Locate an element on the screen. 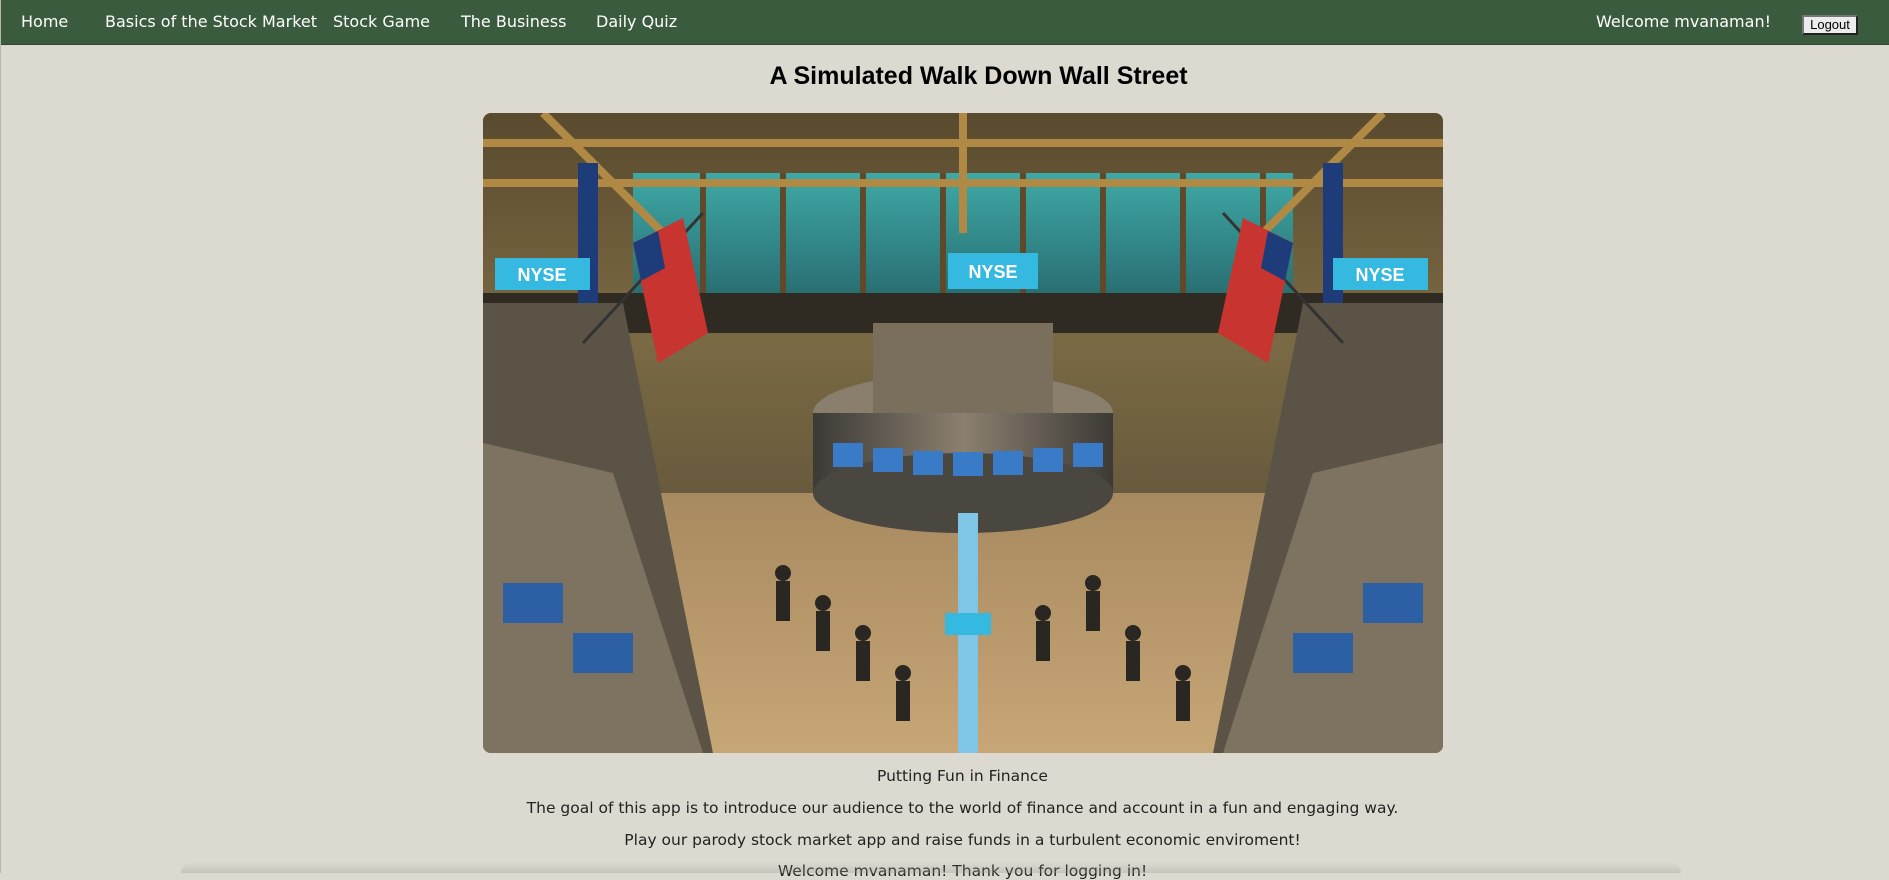  page-title: A Simulated Walk Down Wall Street is located at coordinates (978, 76).